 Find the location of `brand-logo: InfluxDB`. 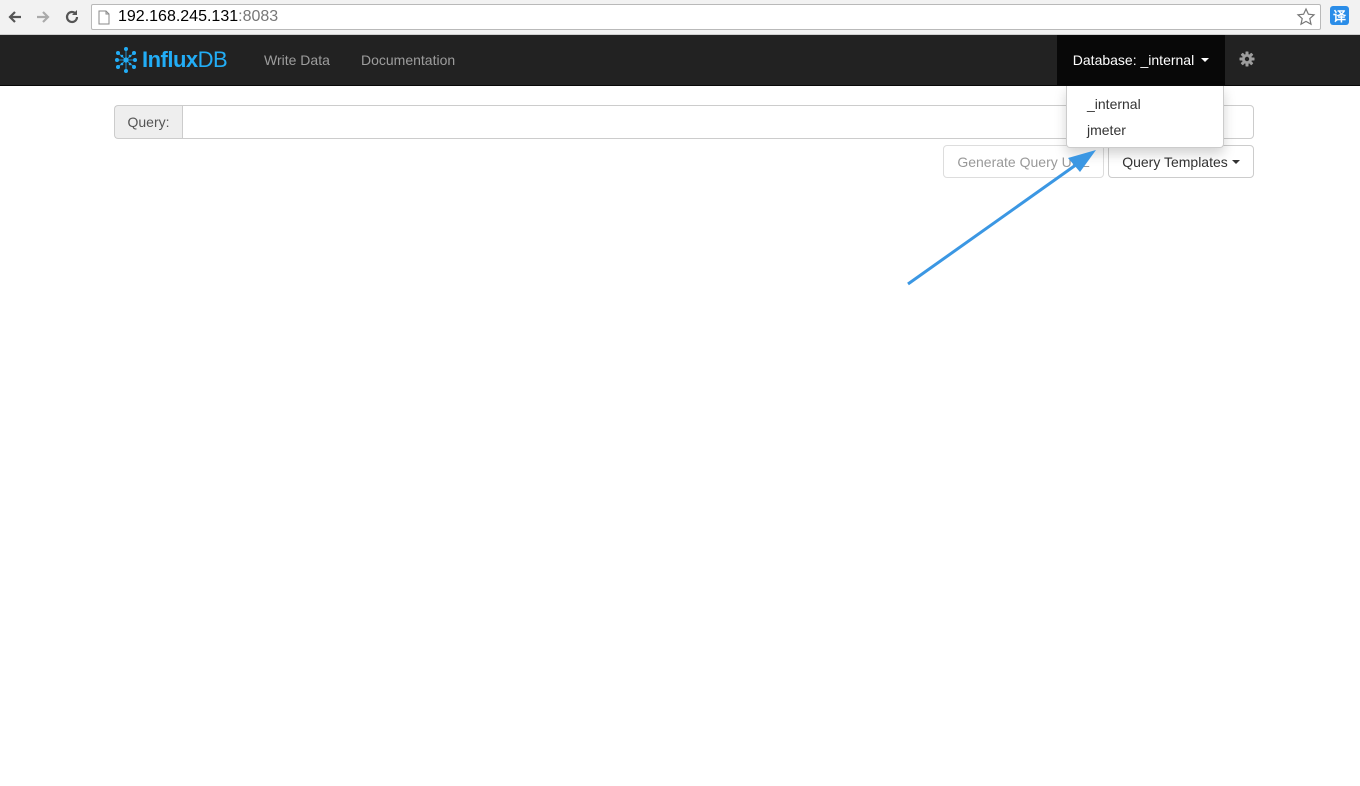

brand-logo: InfluxDB is located at coordinates (171, 60).